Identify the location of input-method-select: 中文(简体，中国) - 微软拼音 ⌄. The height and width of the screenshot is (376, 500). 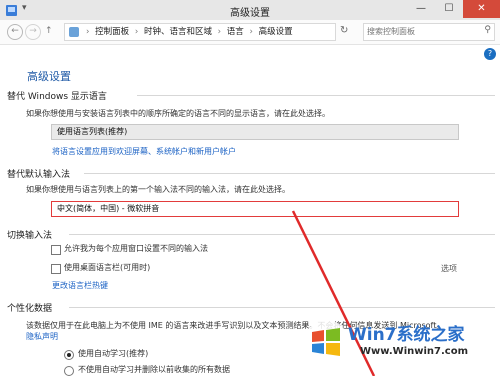
(255, 209).